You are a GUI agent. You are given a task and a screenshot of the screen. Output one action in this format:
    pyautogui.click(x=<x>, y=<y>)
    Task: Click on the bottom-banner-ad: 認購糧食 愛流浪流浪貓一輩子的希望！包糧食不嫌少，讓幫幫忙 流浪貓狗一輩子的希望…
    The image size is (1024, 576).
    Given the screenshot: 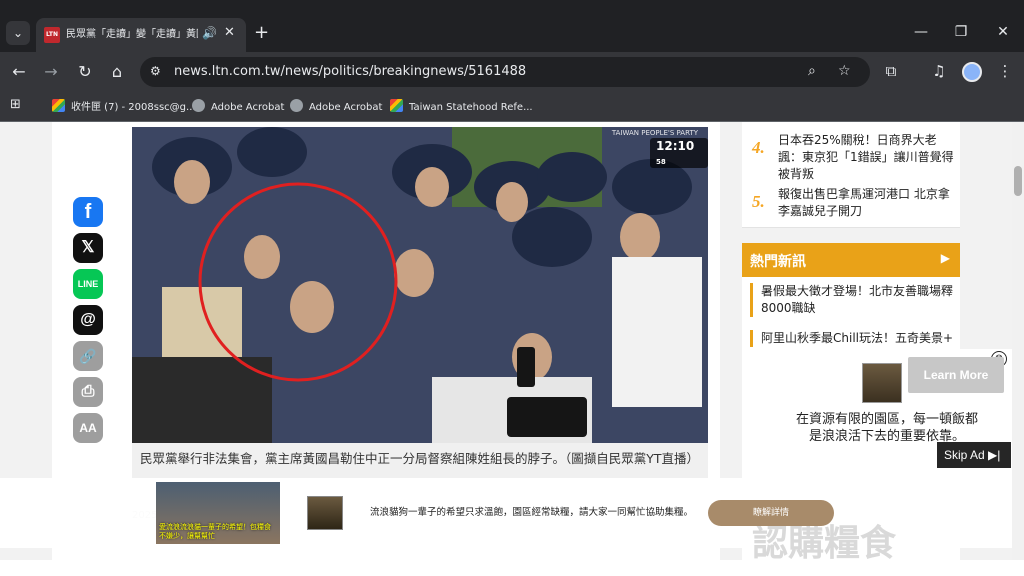 What is the action you would take?
    pyautogui.click(x=506, y=521)
    